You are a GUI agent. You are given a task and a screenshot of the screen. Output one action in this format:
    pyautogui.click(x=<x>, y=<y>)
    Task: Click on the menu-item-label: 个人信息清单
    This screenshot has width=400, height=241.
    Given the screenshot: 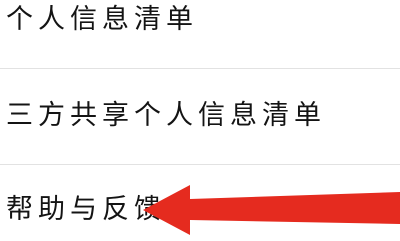 What is the action you would take?
    pyautogui.click(x=102, y=19)
    